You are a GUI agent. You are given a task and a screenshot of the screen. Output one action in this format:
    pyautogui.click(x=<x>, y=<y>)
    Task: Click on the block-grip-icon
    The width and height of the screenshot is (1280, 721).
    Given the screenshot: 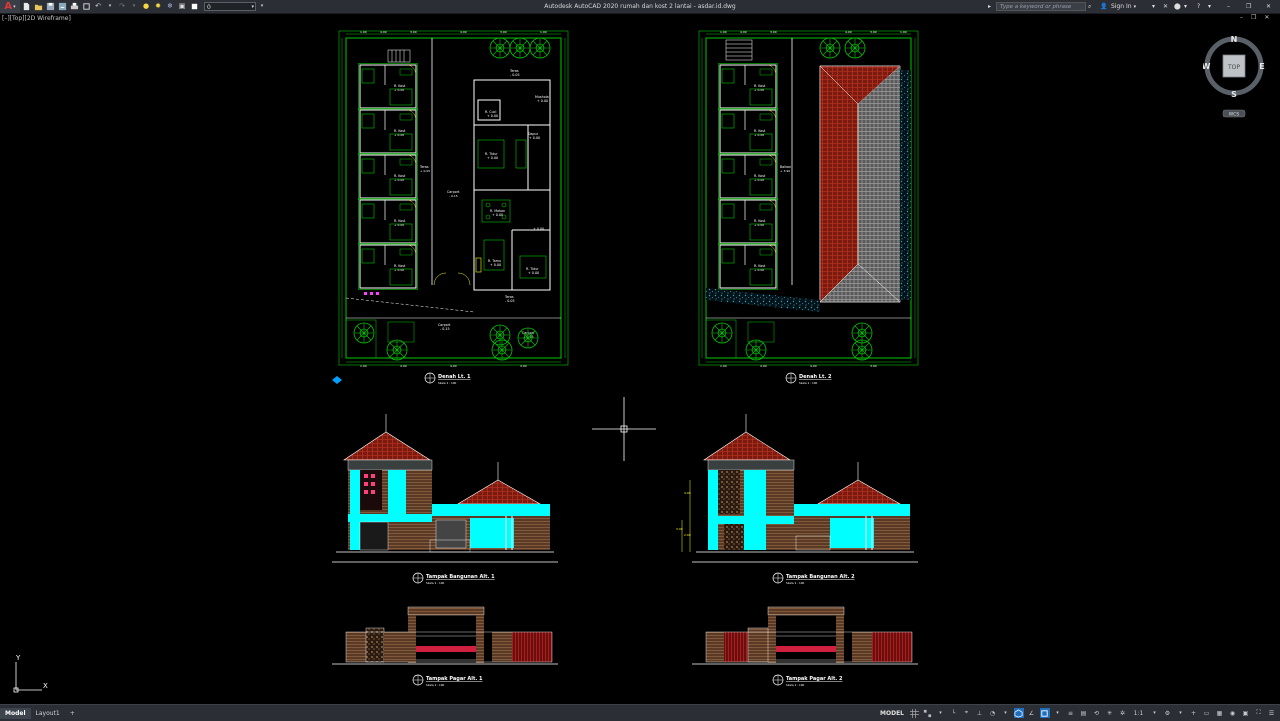 What is the action you would take?
    pyautogui.click(x=337, y=380)
    